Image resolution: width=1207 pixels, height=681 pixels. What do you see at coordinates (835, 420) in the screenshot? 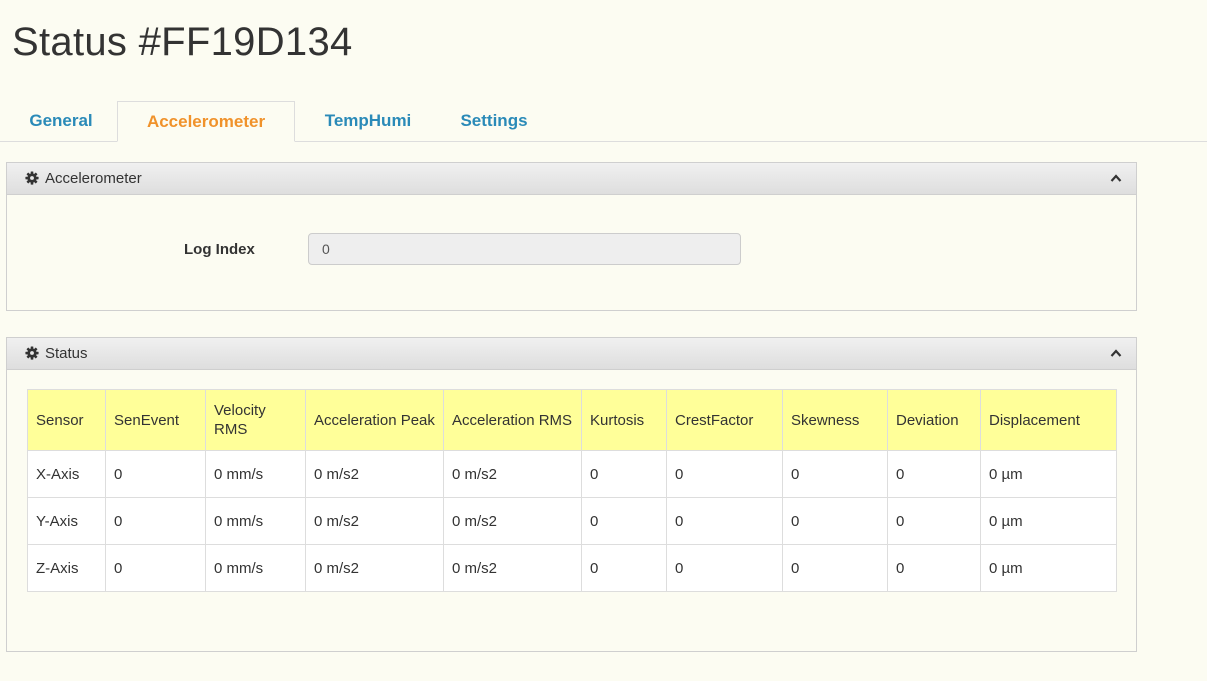
I see `column-header: Skewness` at bounding box center [835, 420].